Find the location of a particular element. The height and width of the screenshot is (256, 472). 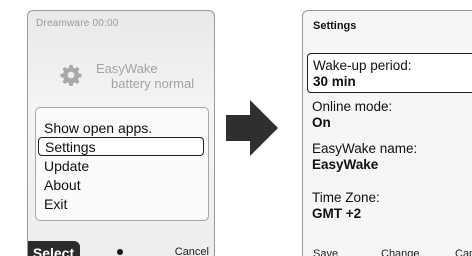

field-label: Time Zone: is located at coordinates (346, 197).